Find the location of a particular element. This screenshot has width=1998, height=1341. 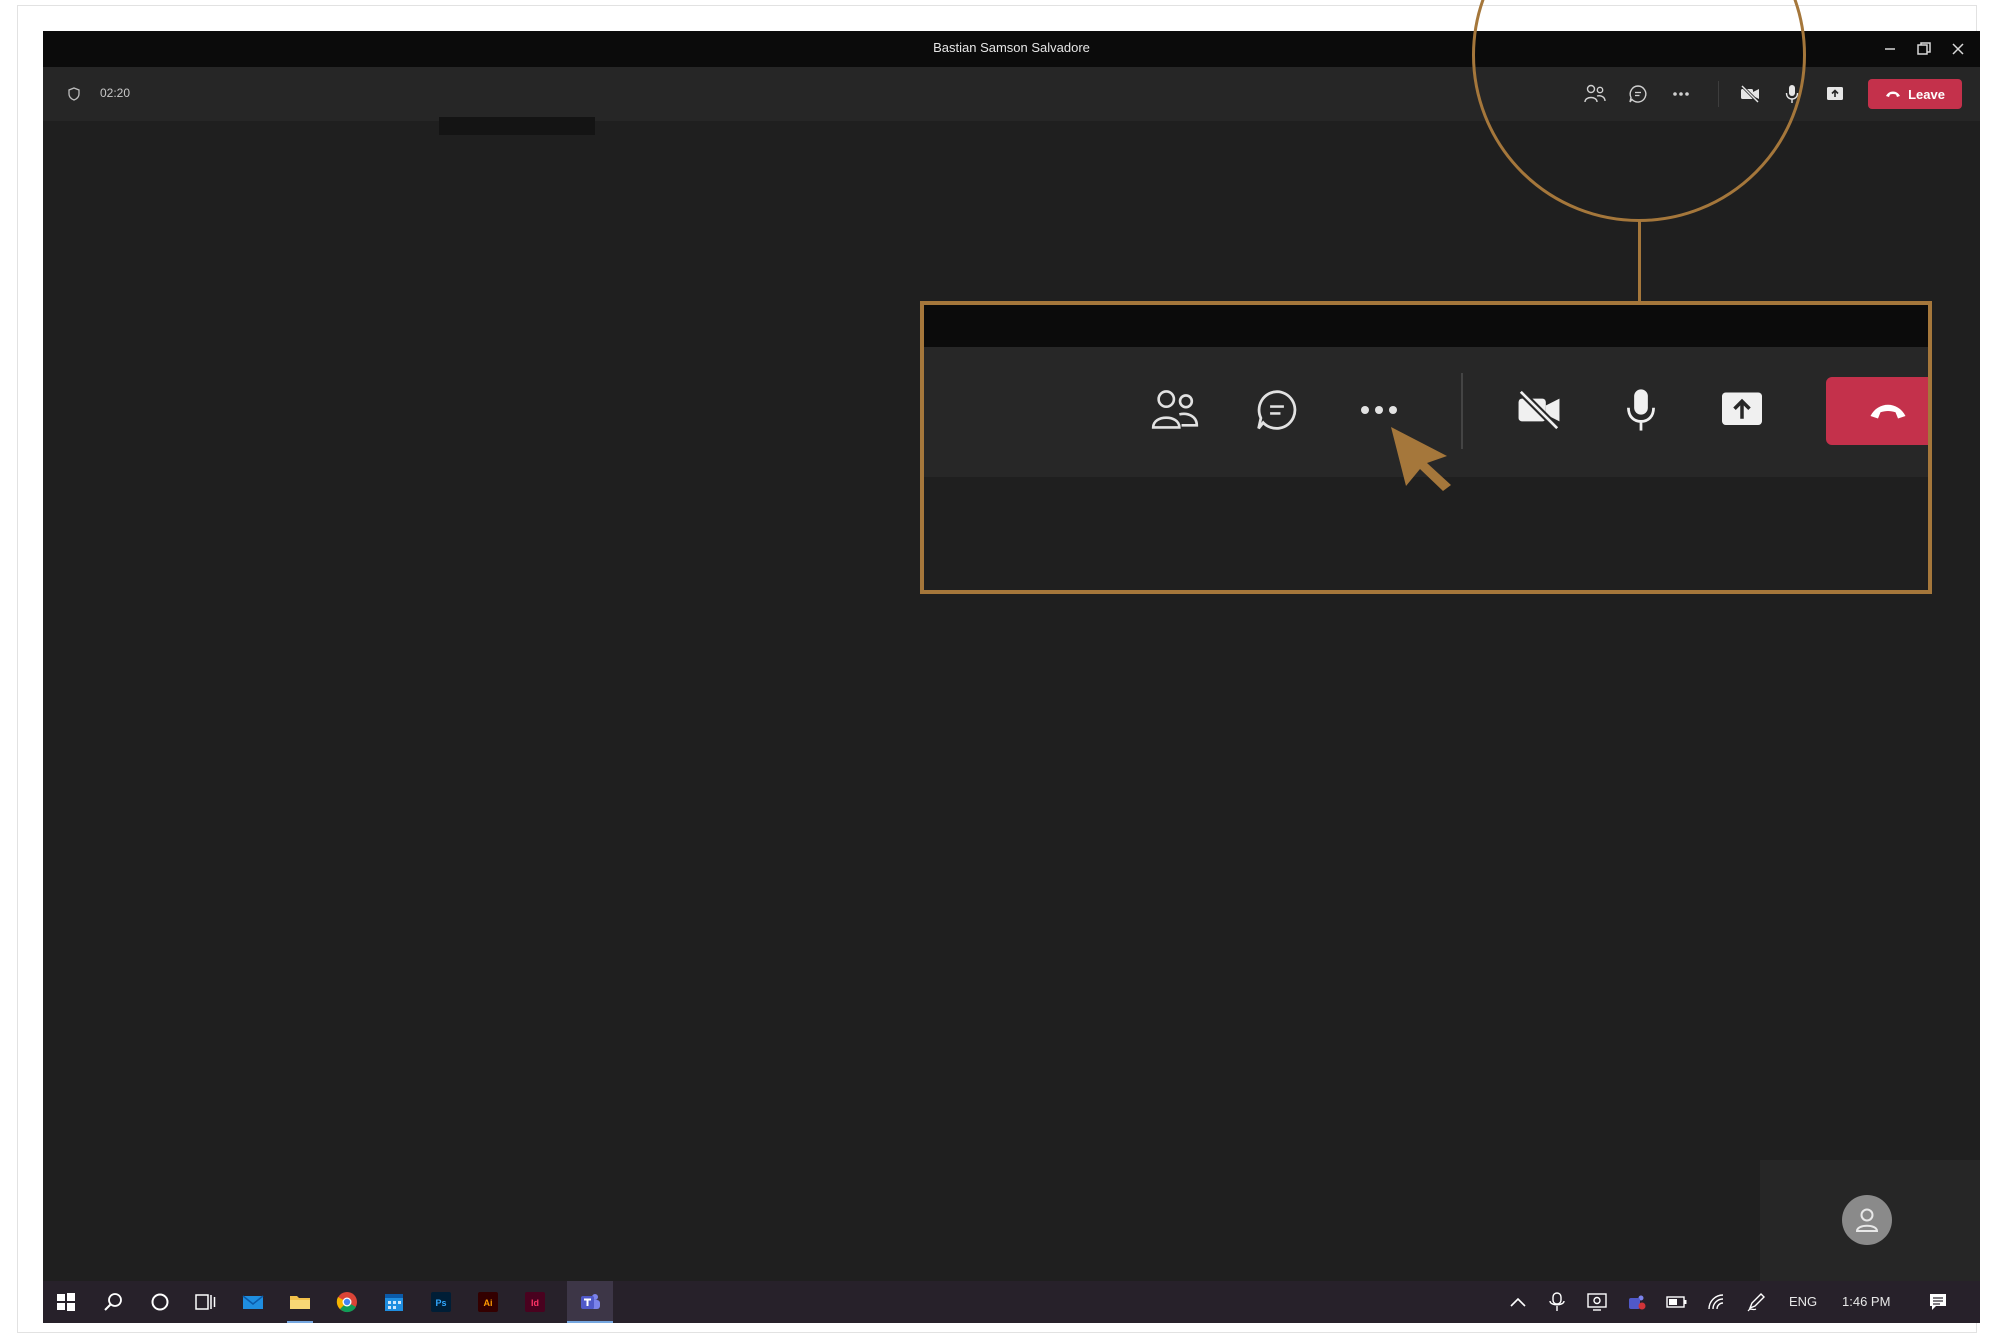

action-center-icon is located at coordinates (1938, 1302).